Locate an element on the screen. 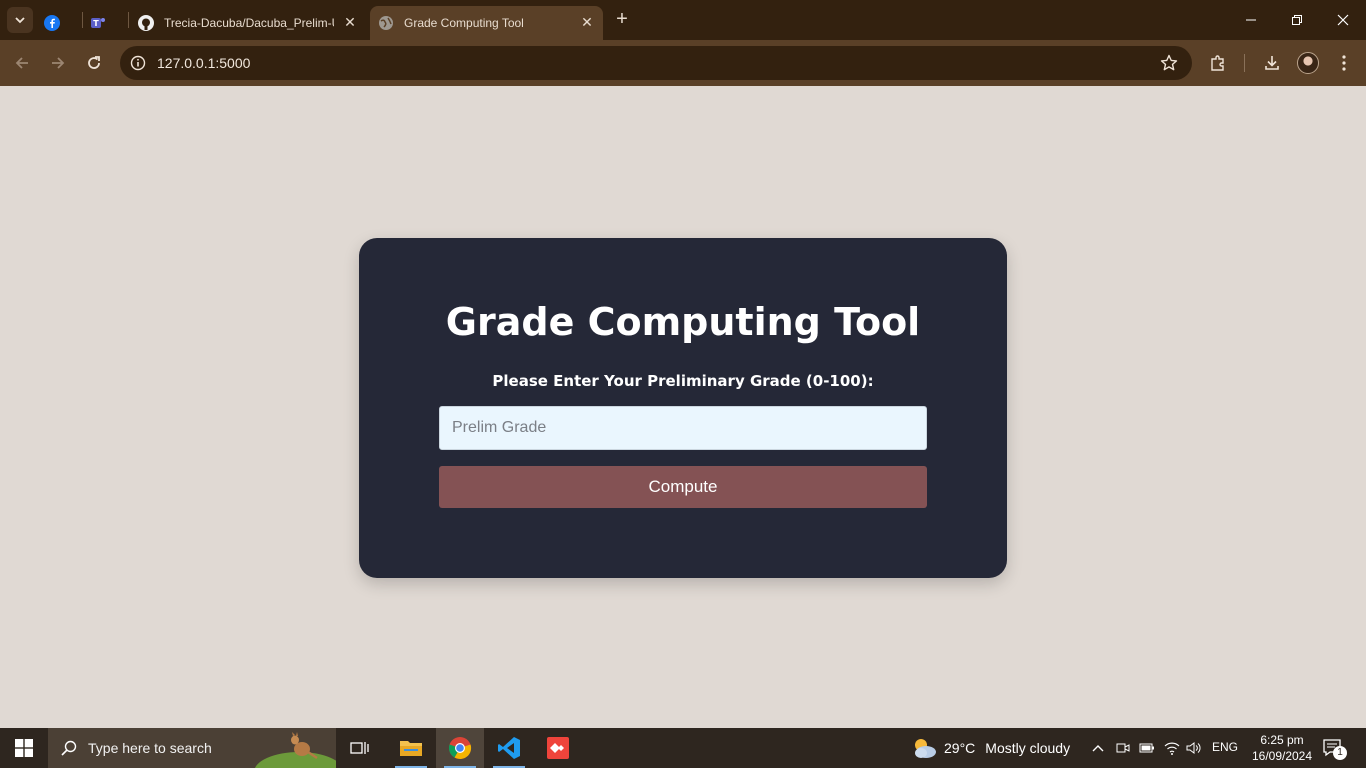 The width and height of the screenshot is (1366, 768). system-clock: 6:25 pm 16/09/2024 is located at coordinates (1282, 748).